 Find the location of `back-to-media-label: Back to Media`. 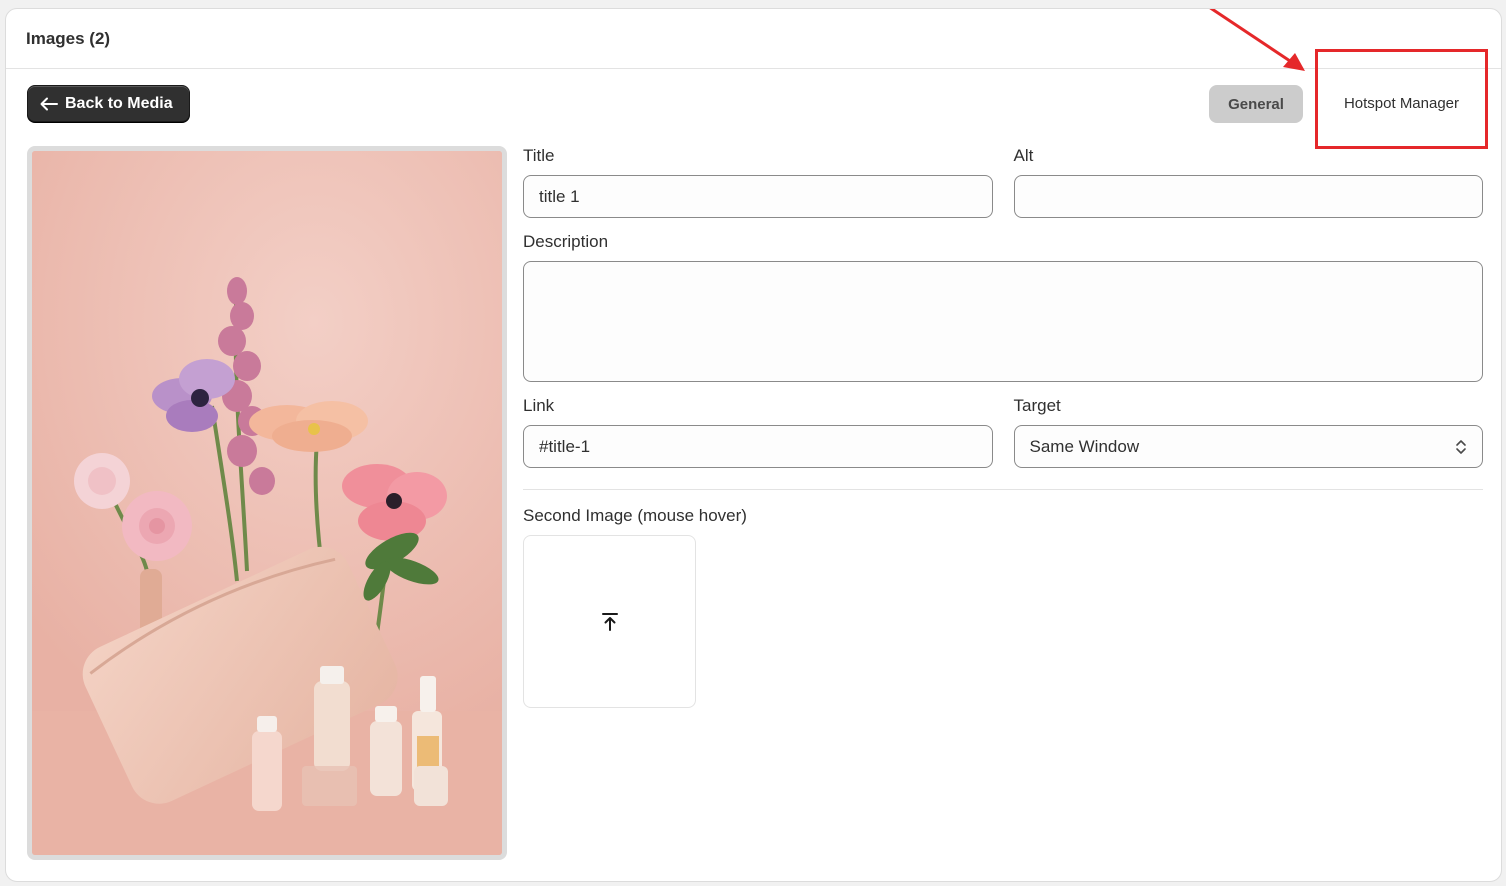

back-to-media-label: Back to Media is located at coordinates (119, 103).